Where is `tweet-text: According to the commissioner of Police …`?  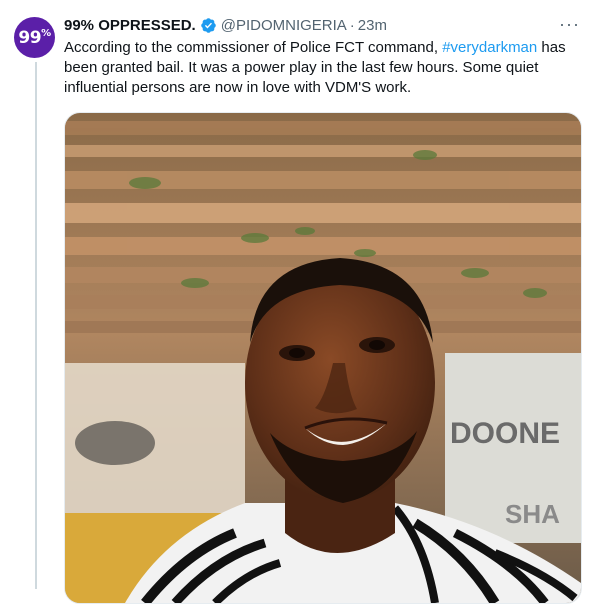 tweet-text: According to the commissioner of Police … is located at coordinates (323, 68).